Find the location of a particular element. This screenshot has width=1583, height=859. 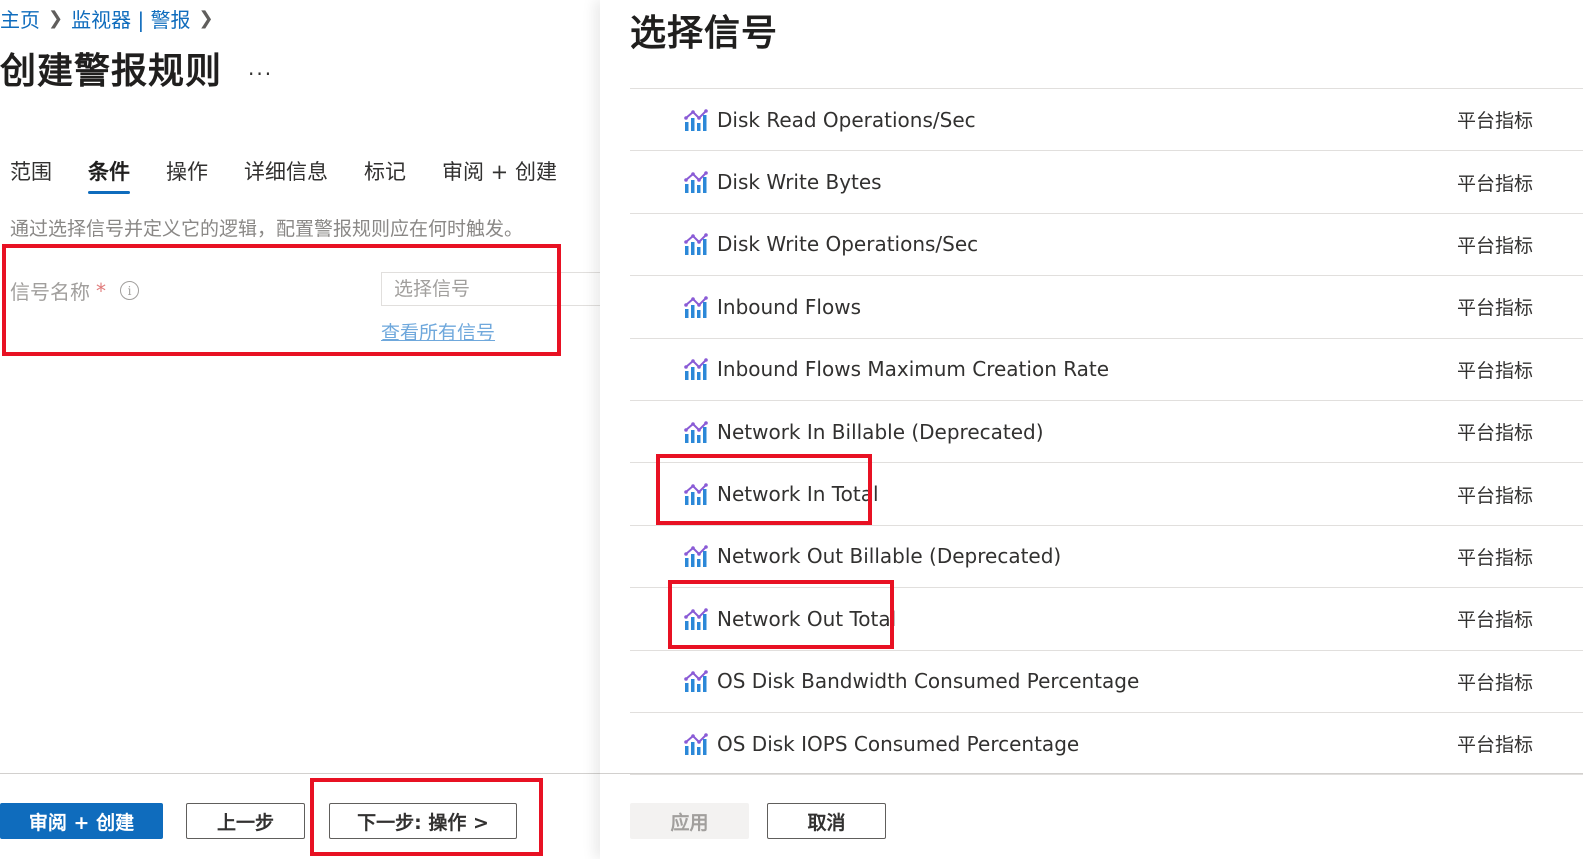

view-all-signals-link: 查看所有信号 is located at coordinates (438, 331).